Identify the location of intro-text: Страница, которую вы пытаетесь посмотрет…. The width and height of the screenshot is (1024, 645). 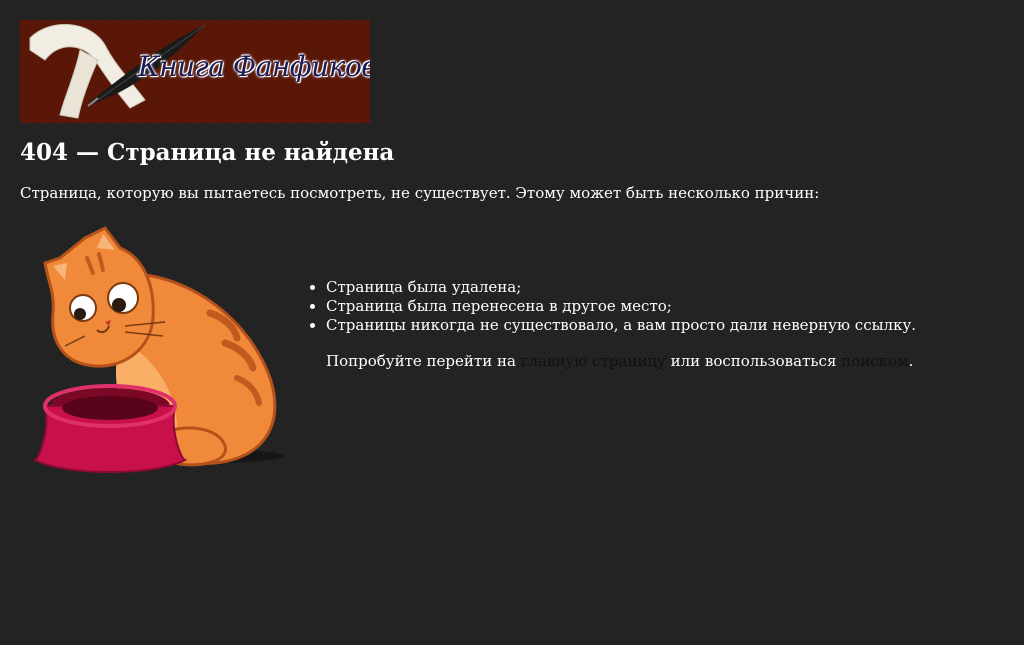
(420, 193).